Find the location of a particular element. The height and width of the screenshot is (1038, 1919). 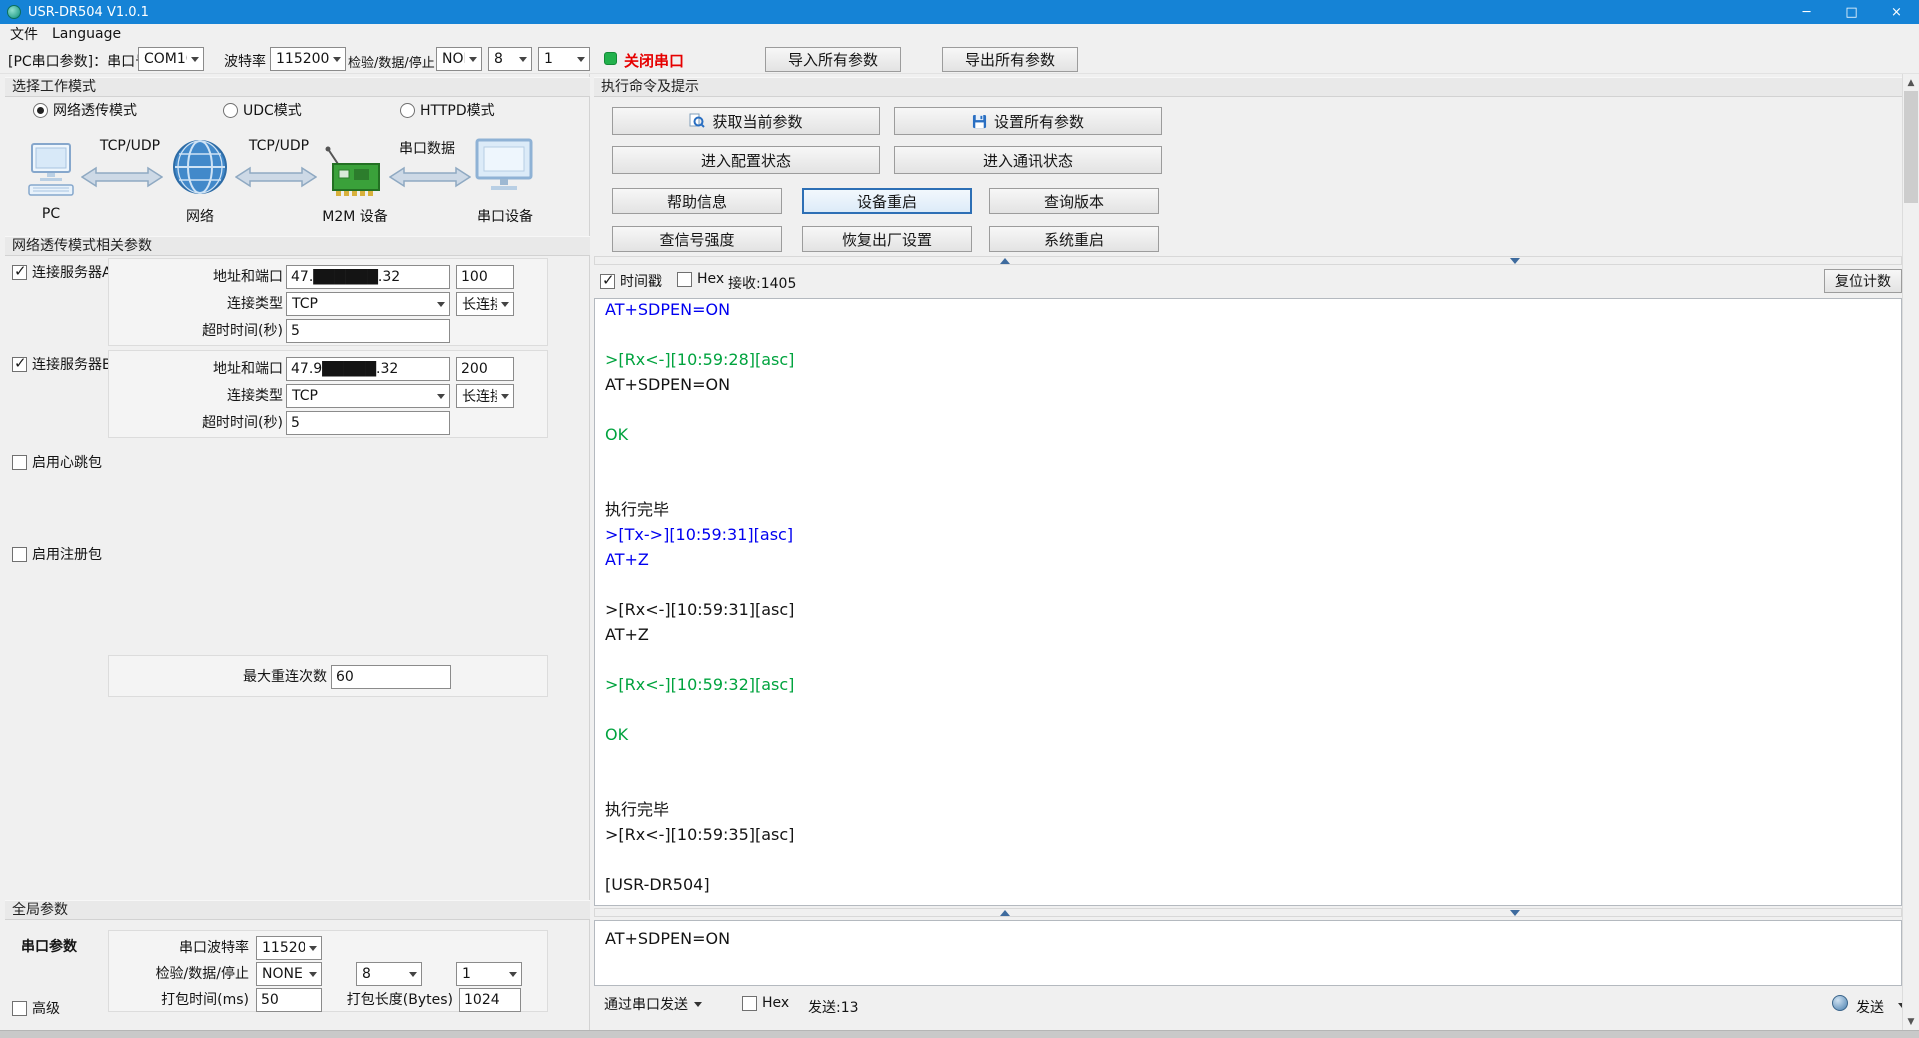

get-current-params-button: 获取当前参数 is located at coordinates (746, 121).